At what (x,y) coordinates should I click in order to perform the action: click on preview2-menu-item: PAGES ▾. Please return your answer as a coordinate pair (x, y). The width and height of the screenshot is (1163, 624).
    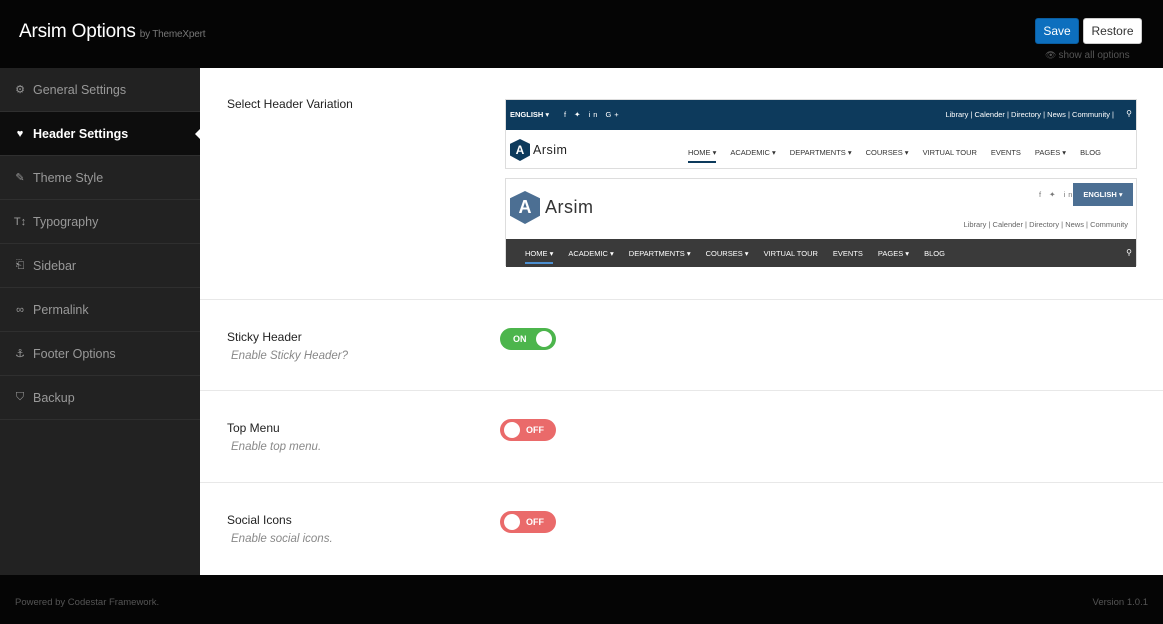
    Looking at the image, I should click on (893, 253).